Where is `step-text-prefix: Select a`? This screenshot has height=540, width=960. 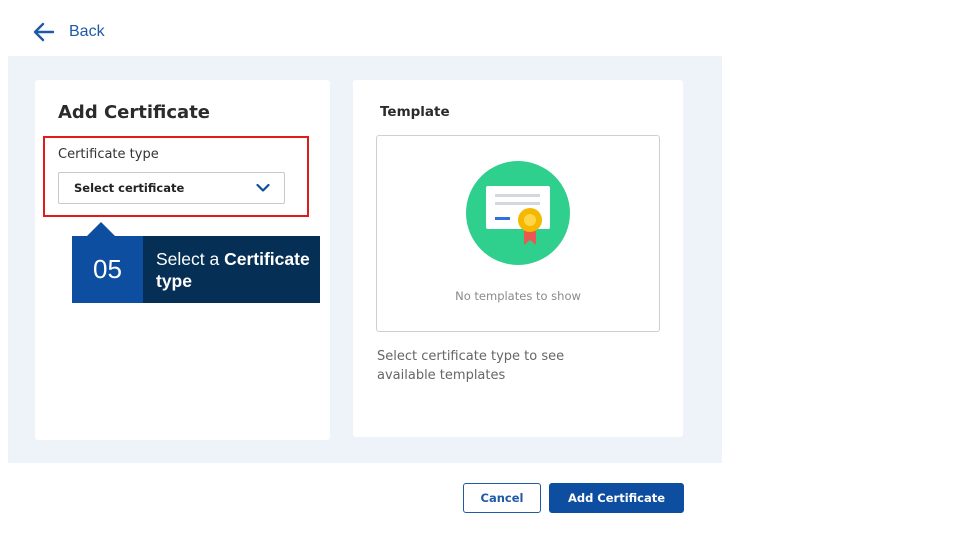
step-text-prefix: Select a is located at coordinates (190, 259).